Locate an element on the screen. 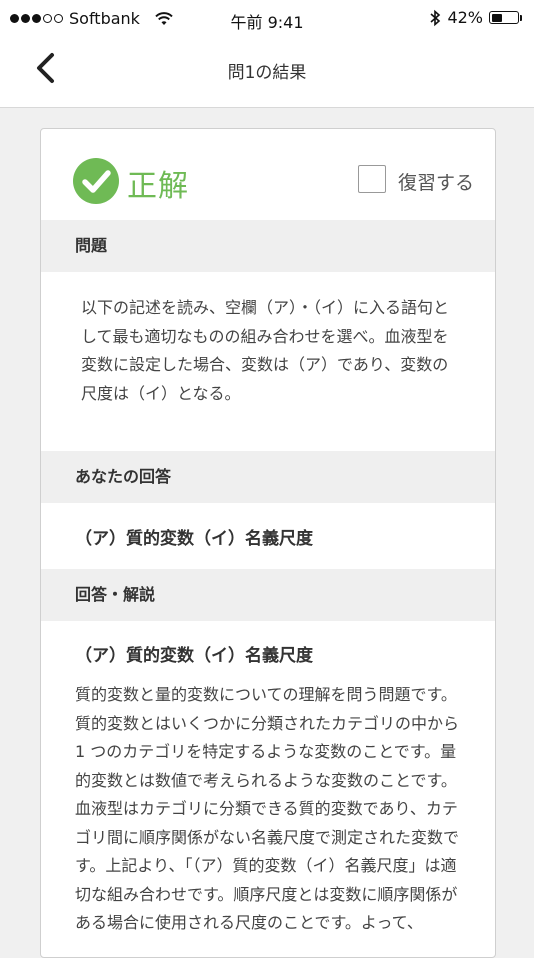 The height and width of the screenshot is (958, 534). bluetooth-icon is located at coordinates (435, 17).